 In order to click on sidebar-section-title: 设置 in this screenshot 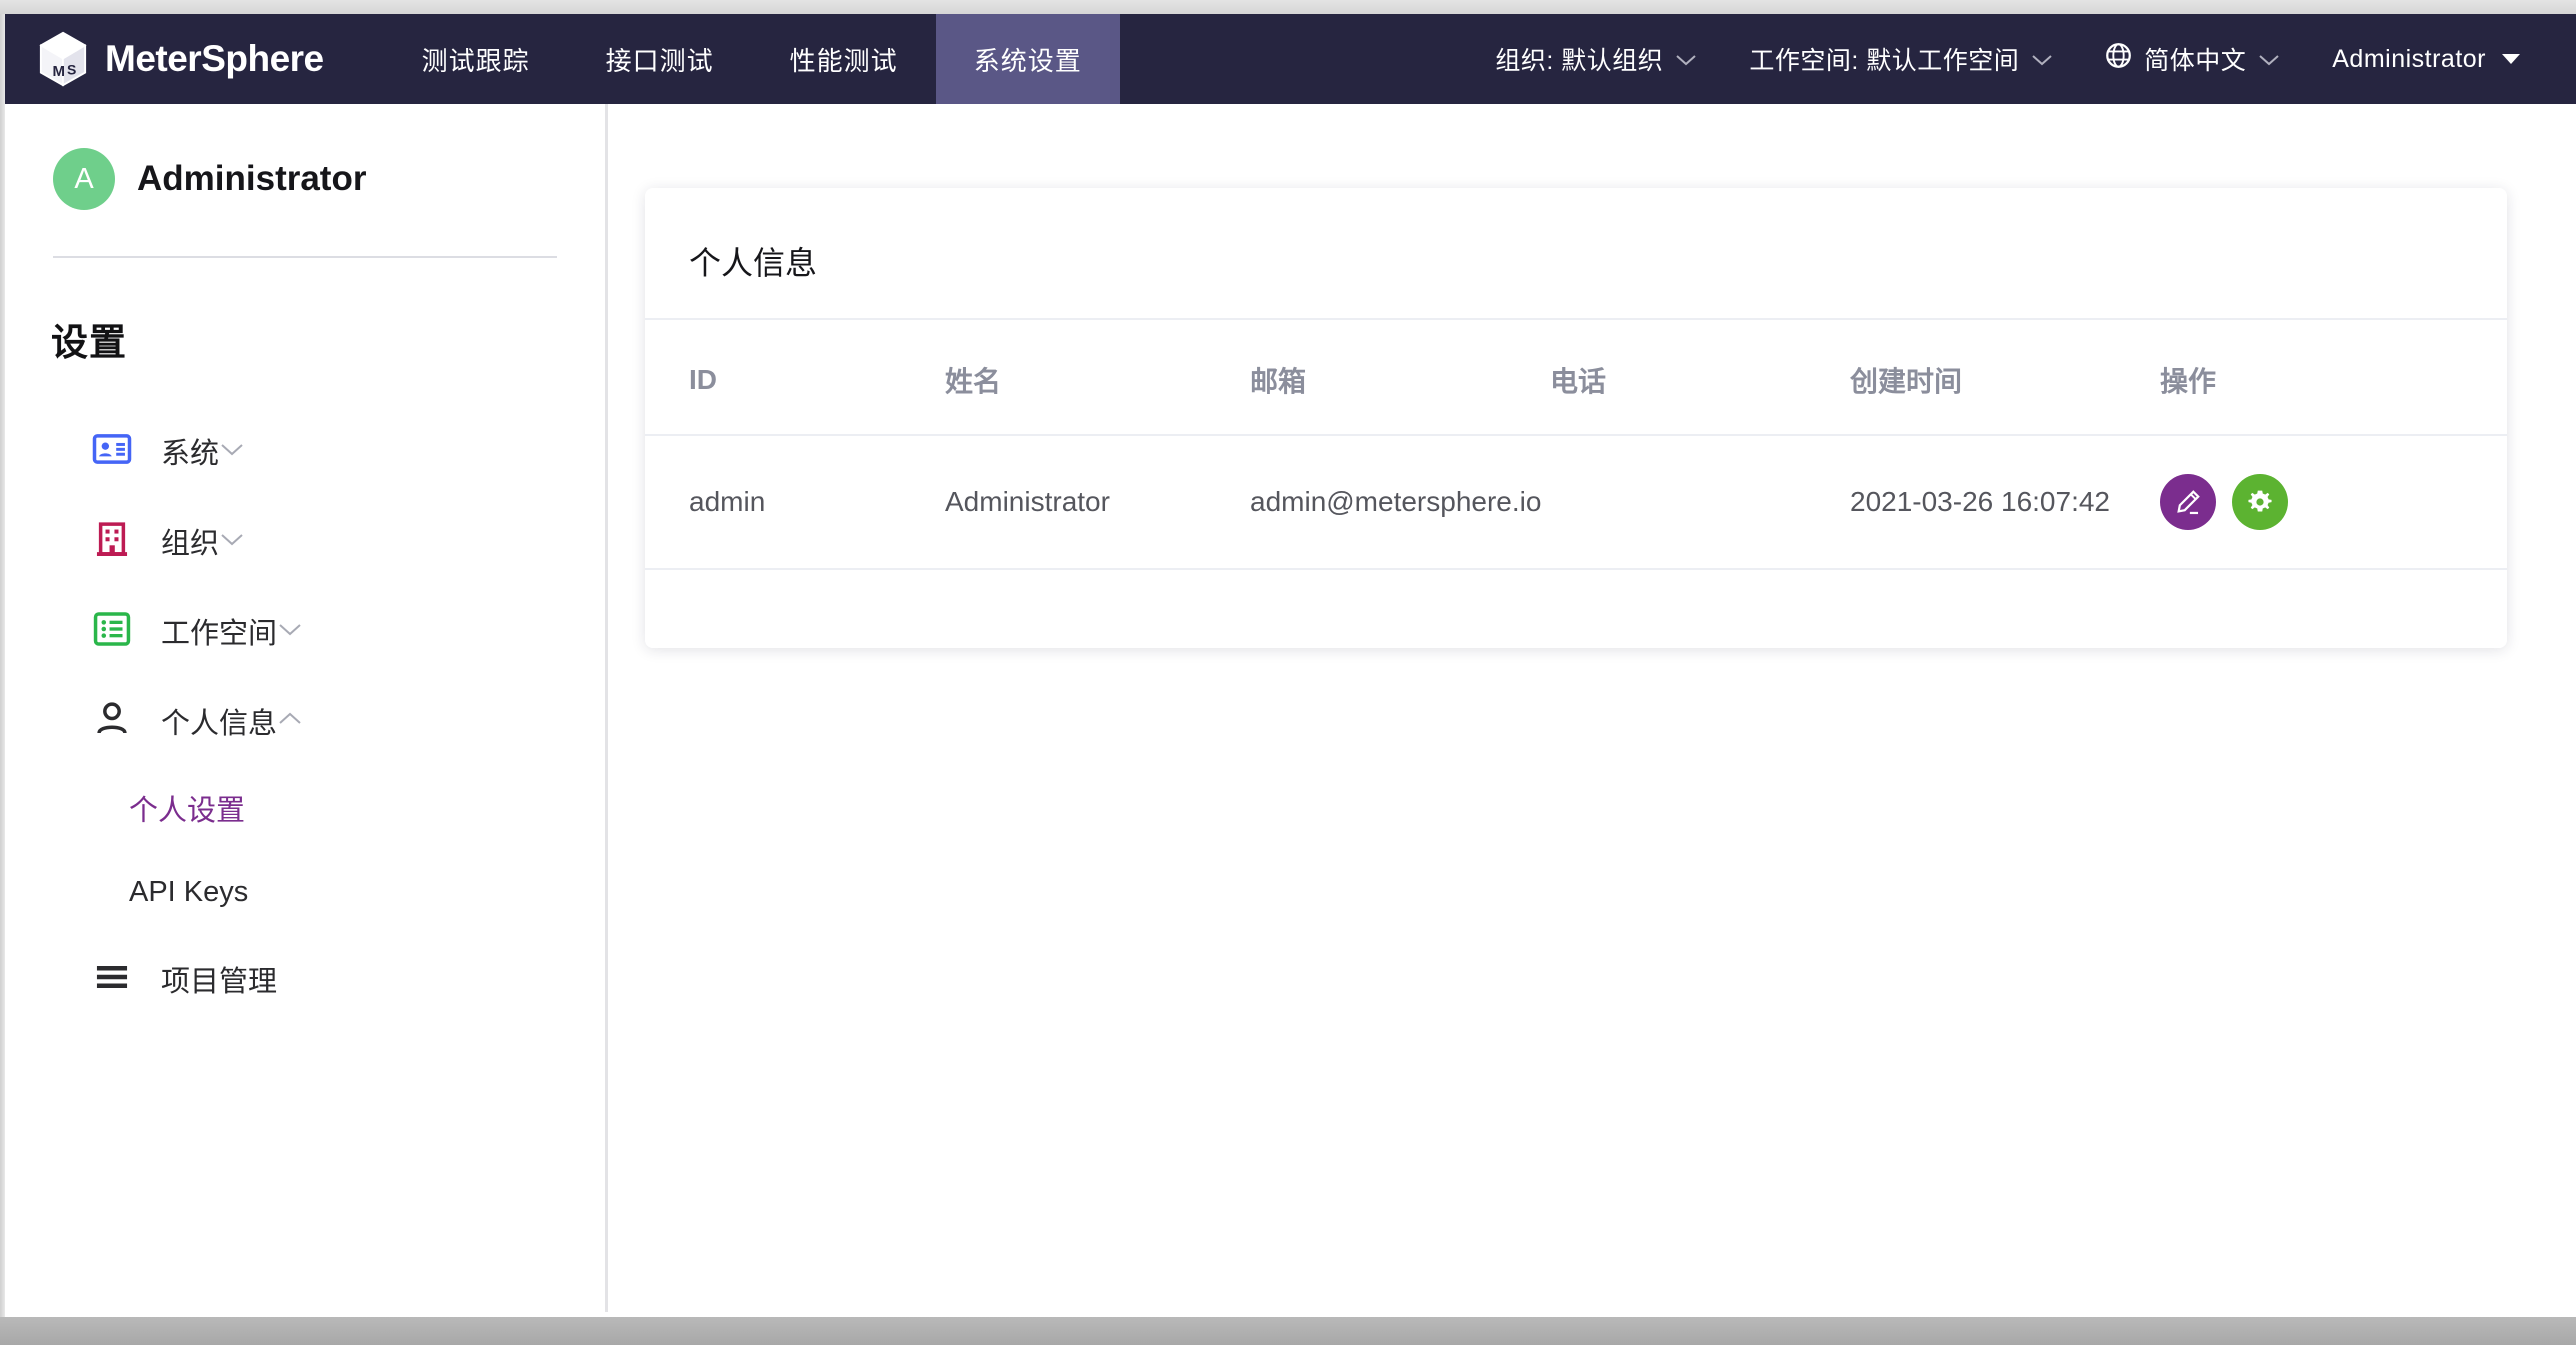, I will do `click(89, 342)`.